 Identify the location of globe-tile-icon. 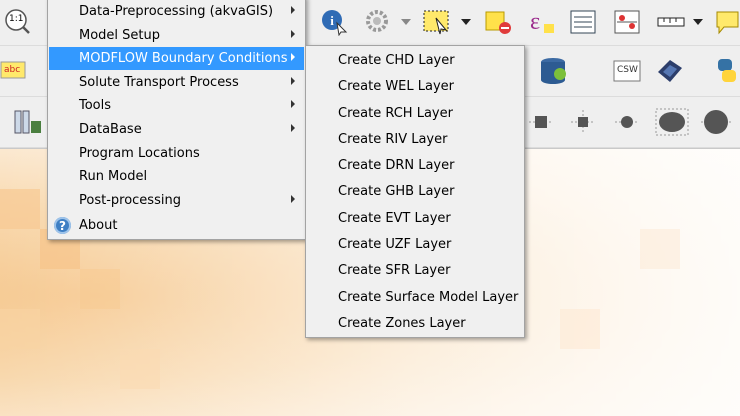
(670, 71).